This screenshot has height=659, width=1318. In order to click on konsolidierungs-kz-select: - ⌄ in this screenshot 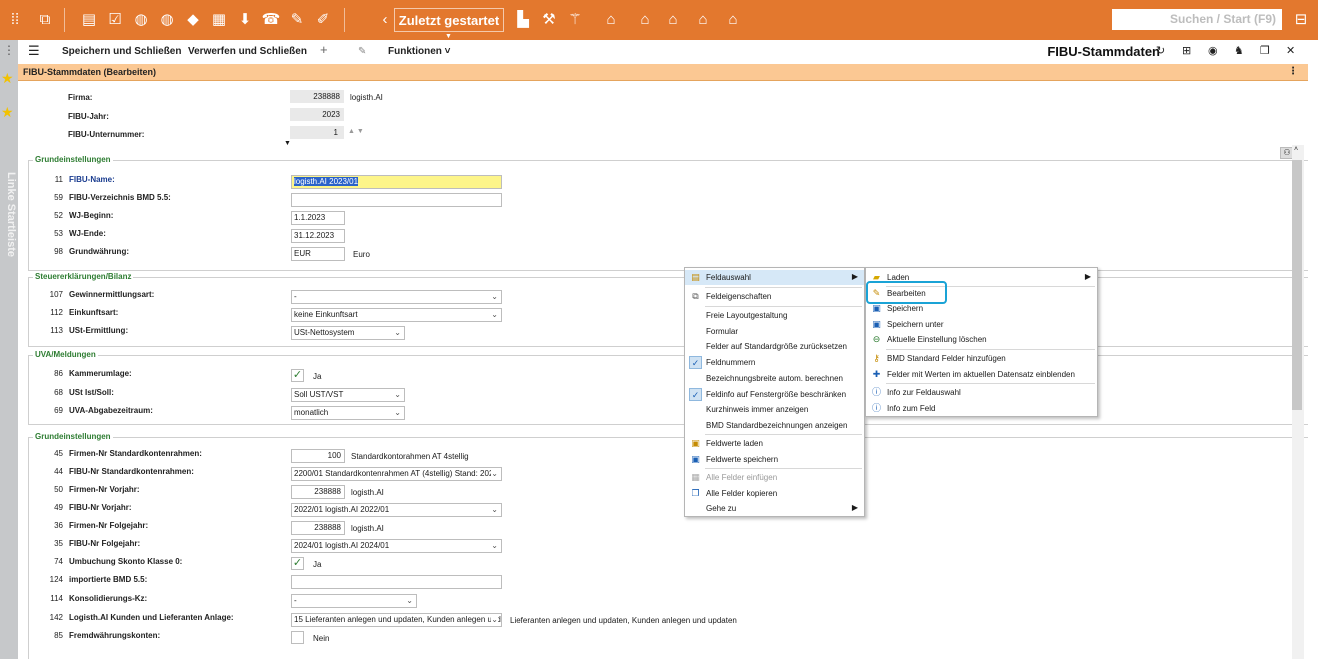, I will do `click(354, 601)`.